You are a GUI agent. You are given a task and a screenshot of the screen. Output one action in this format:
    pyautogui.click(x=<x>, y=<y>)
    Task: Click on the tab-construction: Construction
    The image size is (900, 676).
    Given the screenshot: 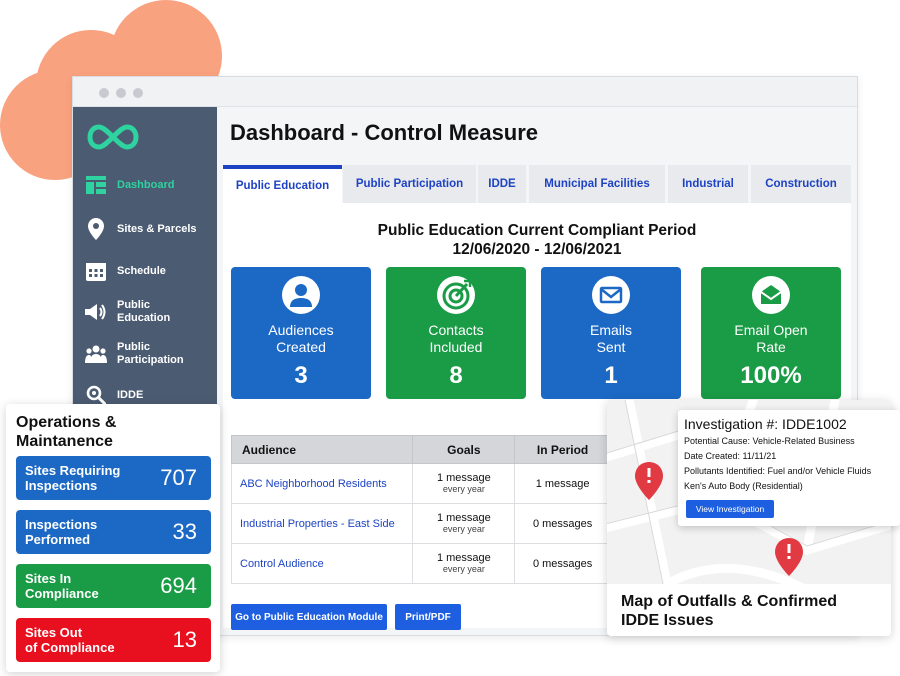 What is the action you would take?
    pyautogui.click(x=801, y=184)
    